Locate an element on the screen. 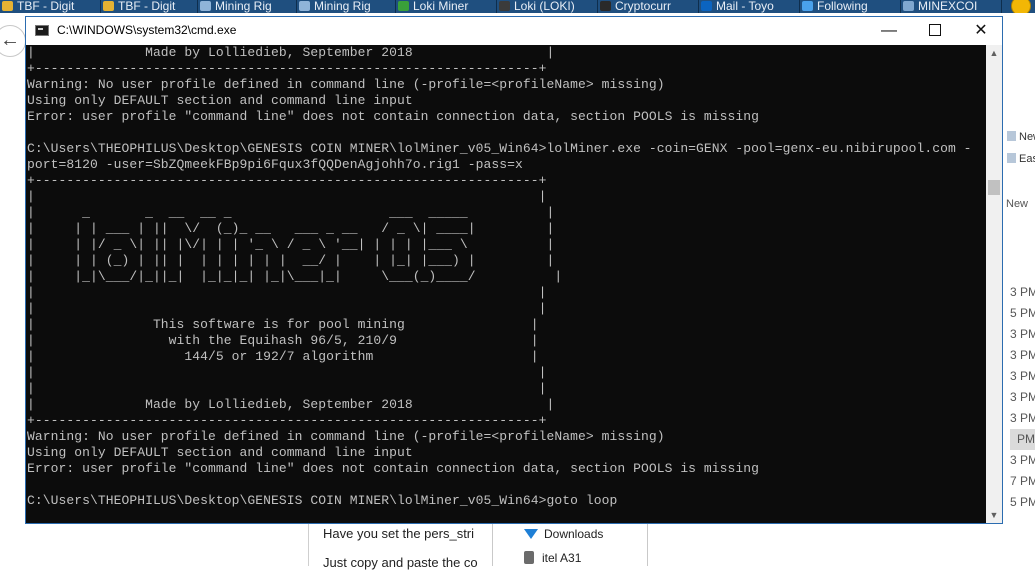 The height and width of the screenshot is (570, 1035). scroll-up-icon: ▲ is located at coordinates (994, 53).